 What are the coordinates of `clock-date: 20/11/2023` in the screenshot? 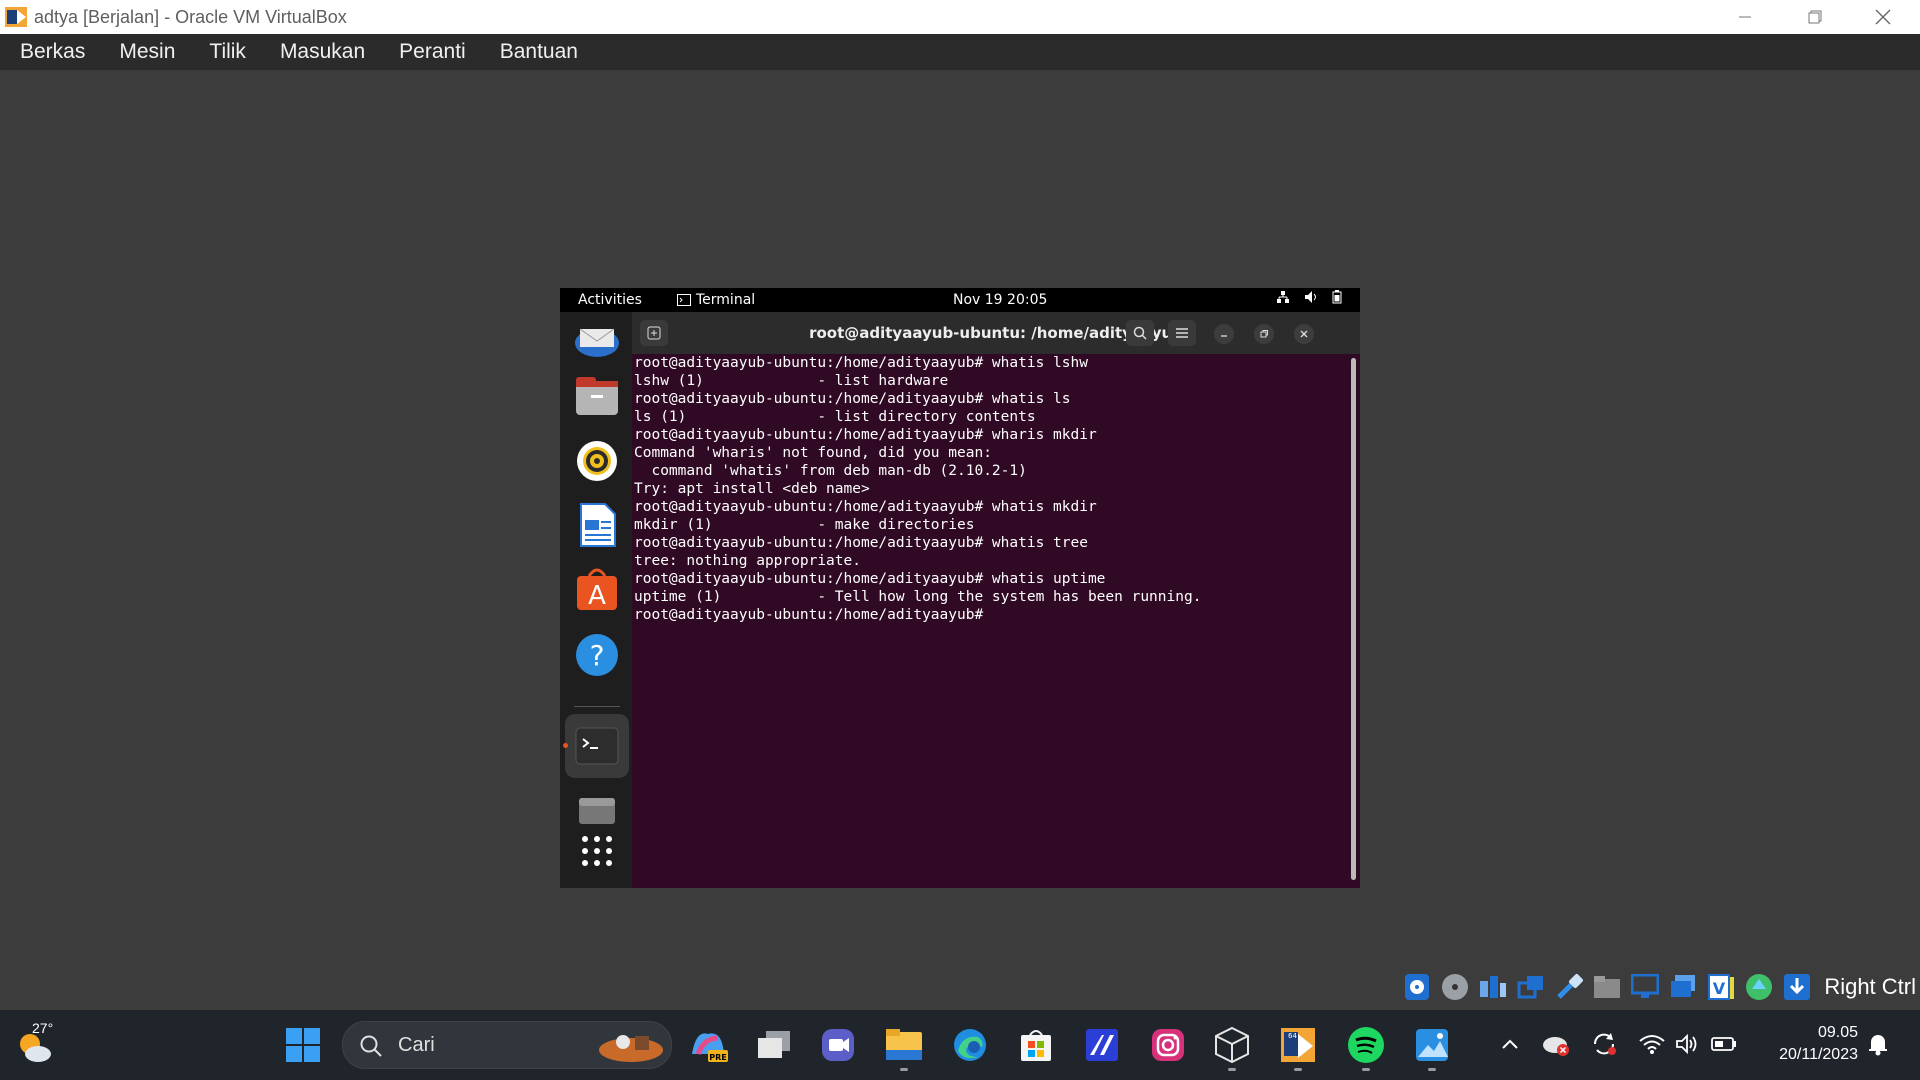 It's located at (1818, 1054).